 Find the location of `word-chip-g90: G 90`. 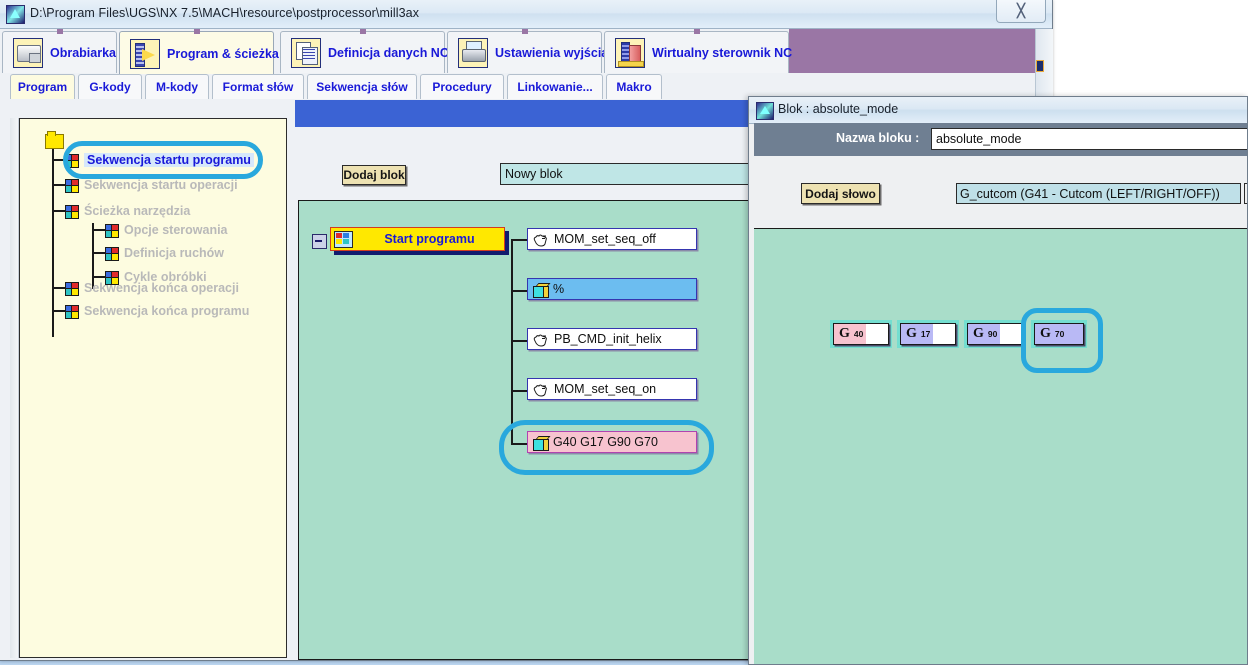

word-chip-g90: G 90 is located at coordinates (995, 334).